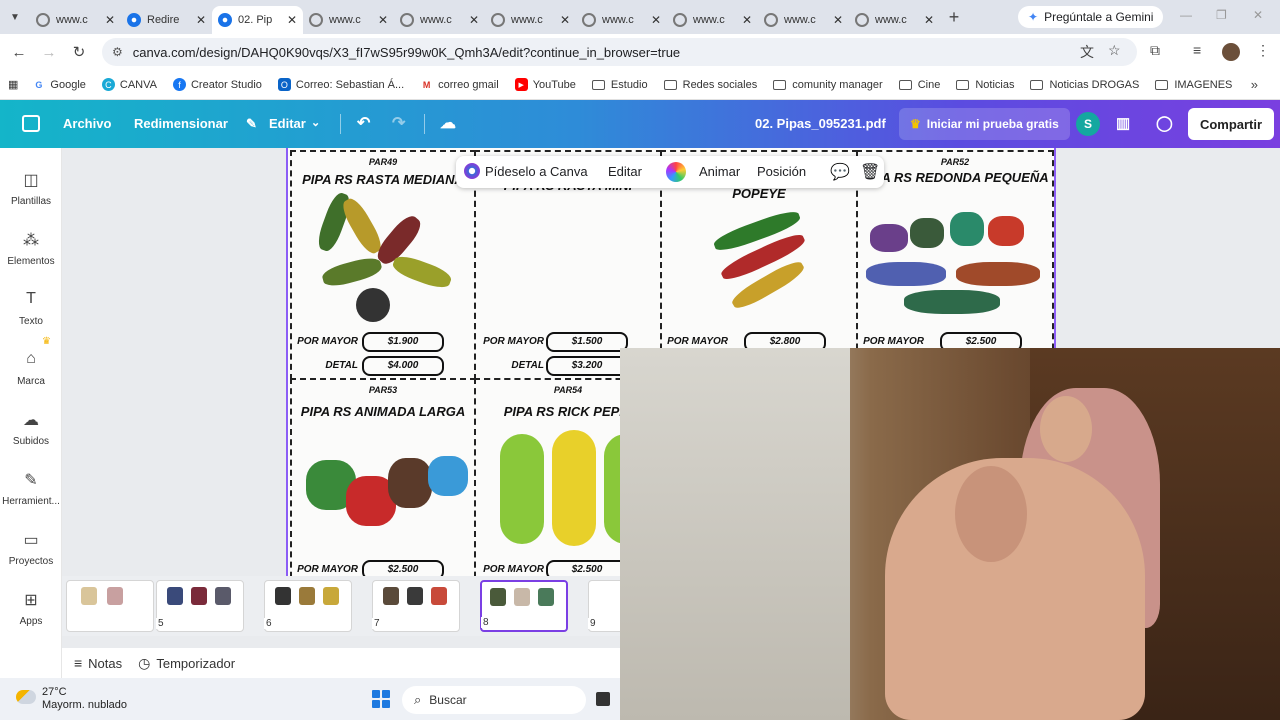 The width and height of the screenshot is (1280, 720). I want to click on bookmark-canva: C CANVA, so click(129, 84).